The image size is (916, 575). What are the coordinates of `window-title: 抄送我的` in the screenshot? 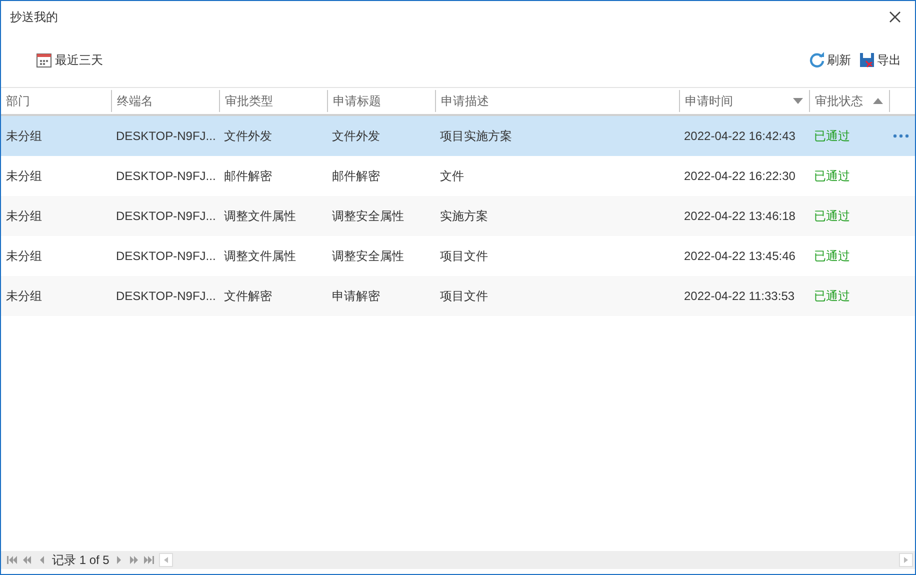 It's located at (34, 17).